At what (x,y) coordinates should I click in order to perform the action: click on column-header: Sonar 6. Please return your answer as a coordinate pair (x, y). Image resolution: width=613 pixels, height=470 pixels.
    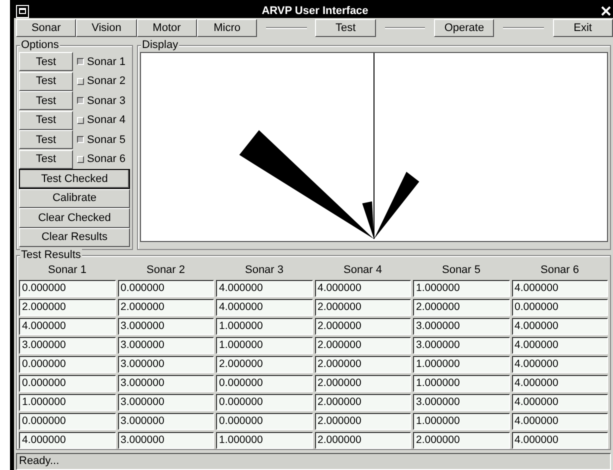
    Looking at the image, I should click on (559, 270).